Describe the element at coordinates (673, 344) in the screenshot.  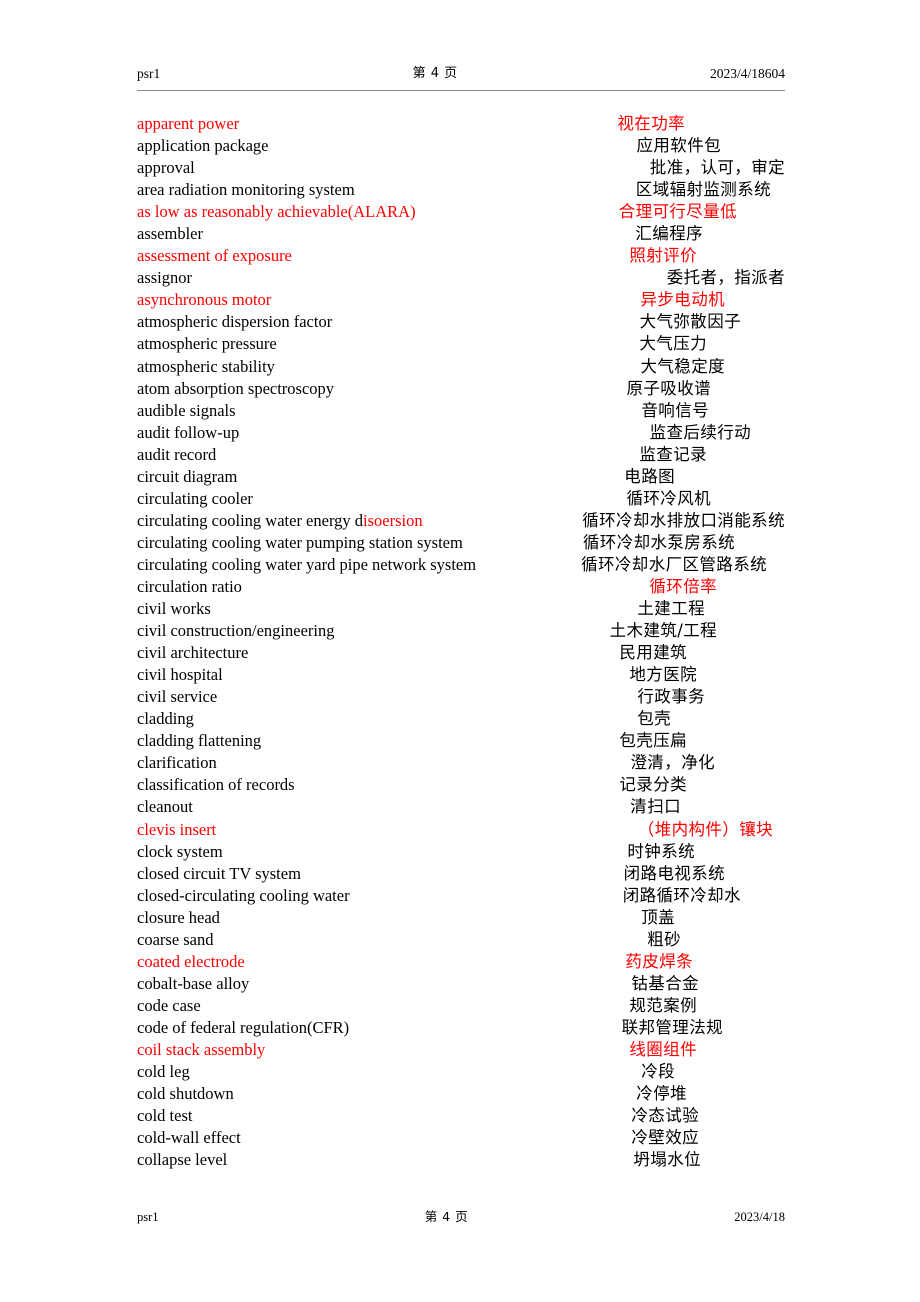
I see `glossary-translation: 大气压力` at that location.